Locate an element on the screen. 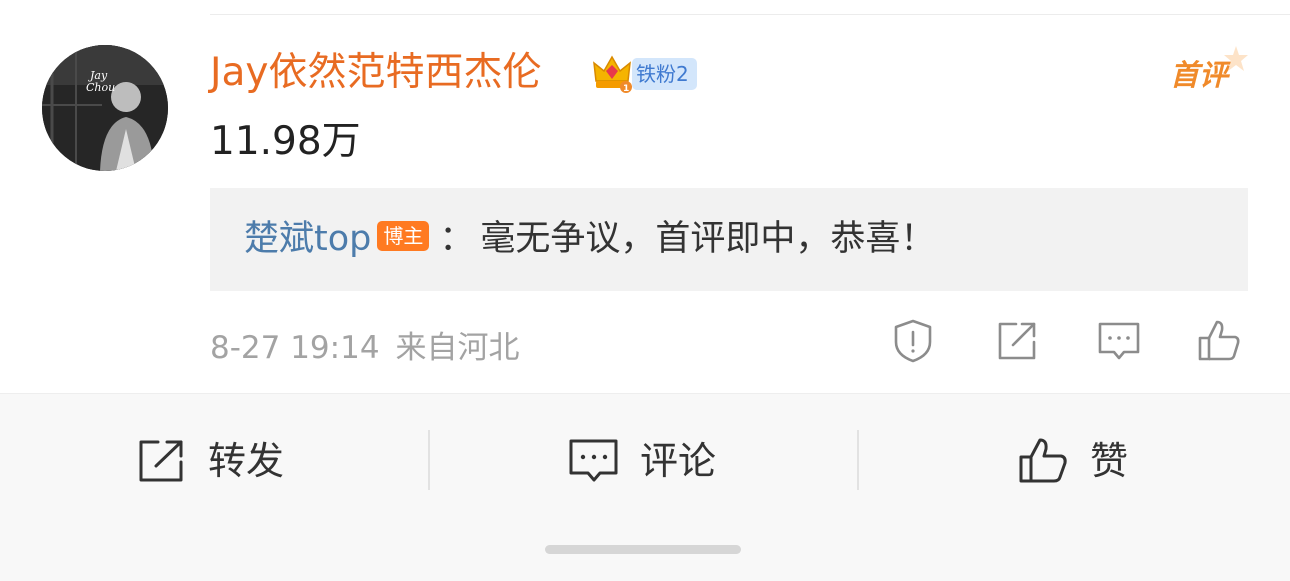  reply-line: 楚斌top 博主 ：毫无争议，首评即中，恭喜！ is located at coordinates (589, 239).